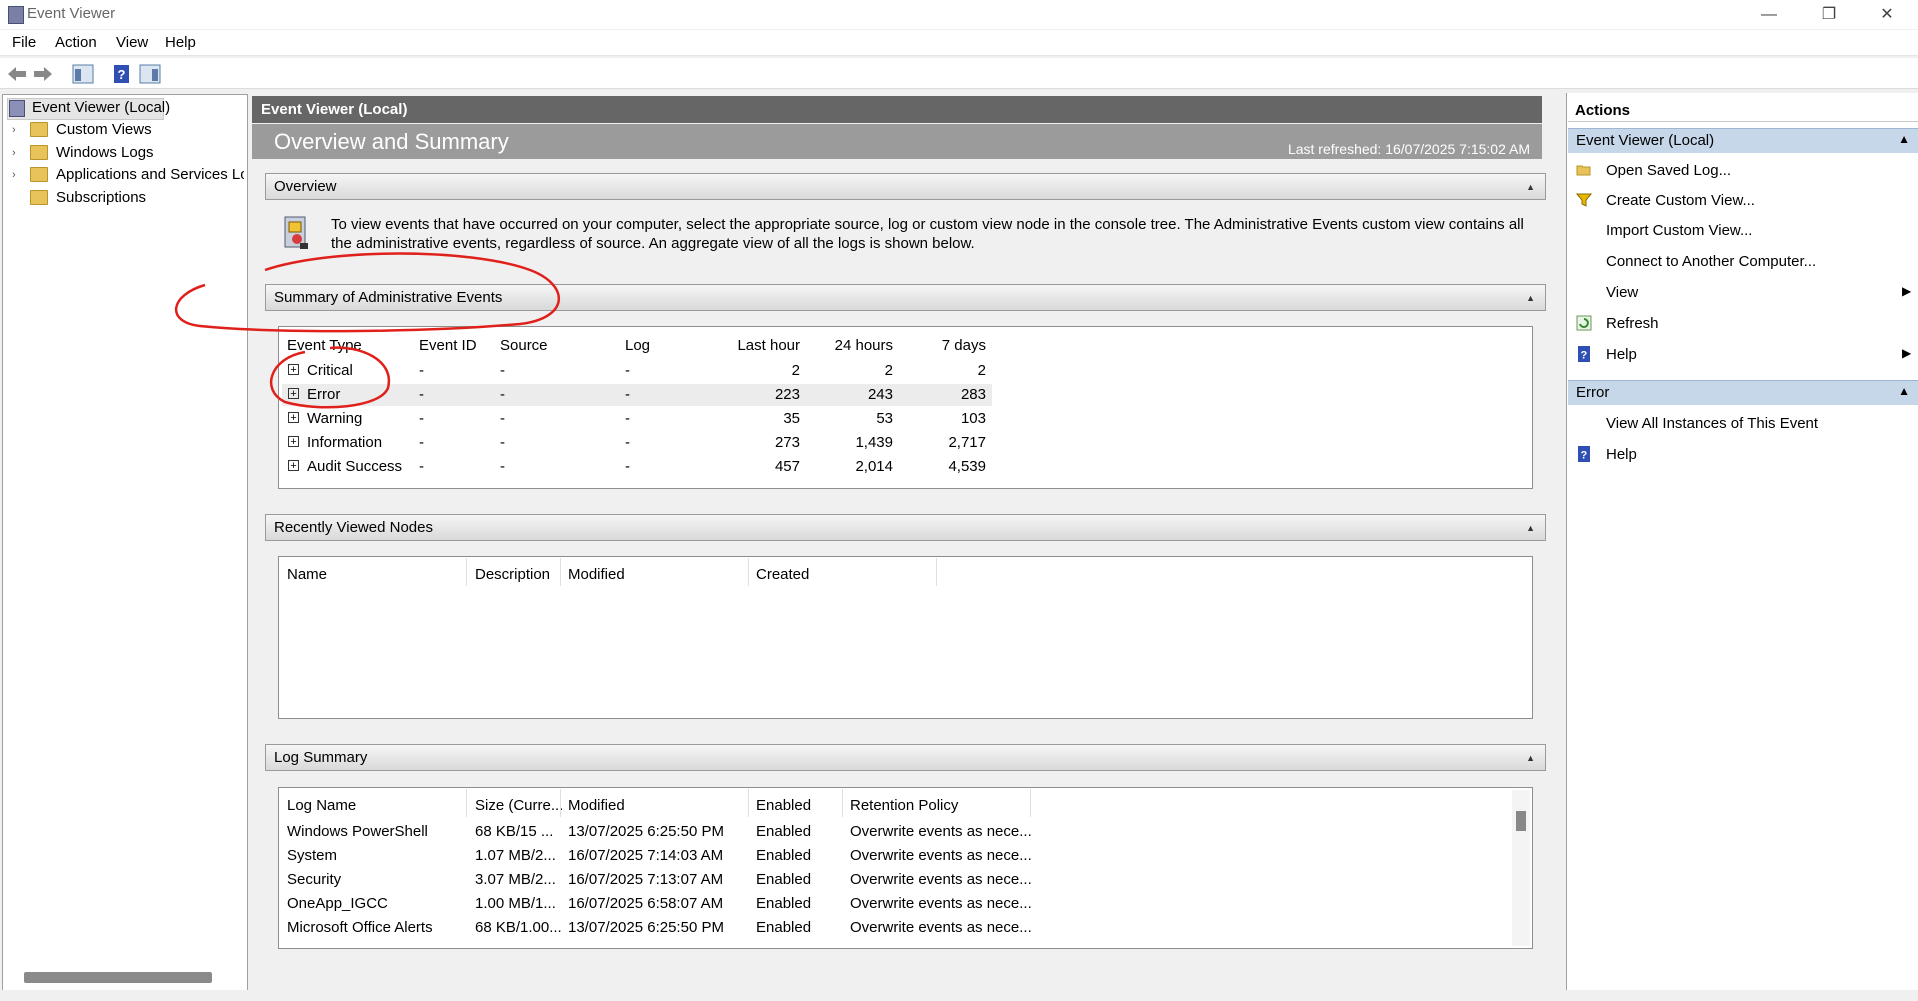 The height and width of the screenshot is (1001, 1918). Describe the element at coordinates (448, 345) in the screenshot. I see `col-event-id: Event ID` at that location.